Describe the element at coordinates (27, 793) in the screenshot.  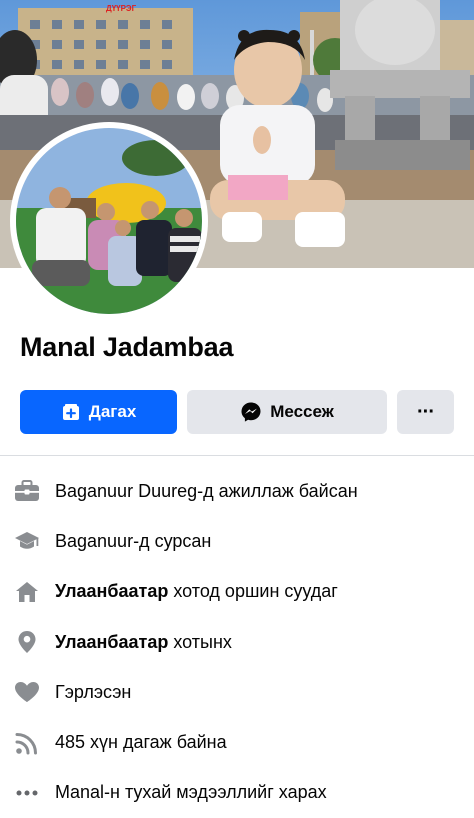
I see `more-dots-icon` at that location.